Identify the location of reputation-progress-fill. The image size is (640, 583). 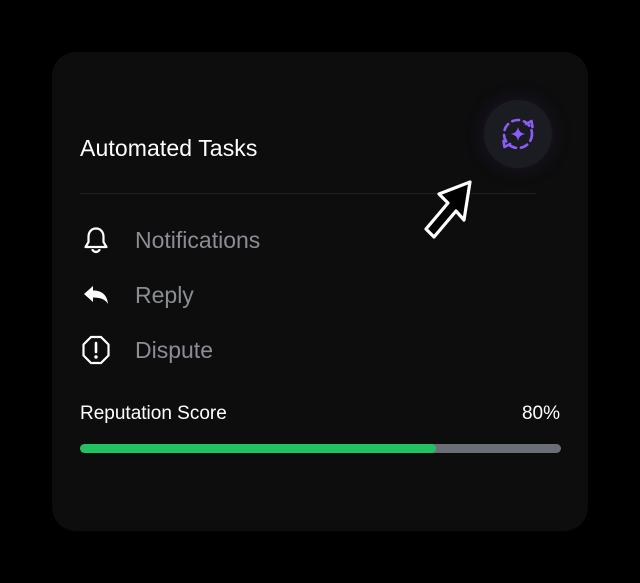
(258, 448).